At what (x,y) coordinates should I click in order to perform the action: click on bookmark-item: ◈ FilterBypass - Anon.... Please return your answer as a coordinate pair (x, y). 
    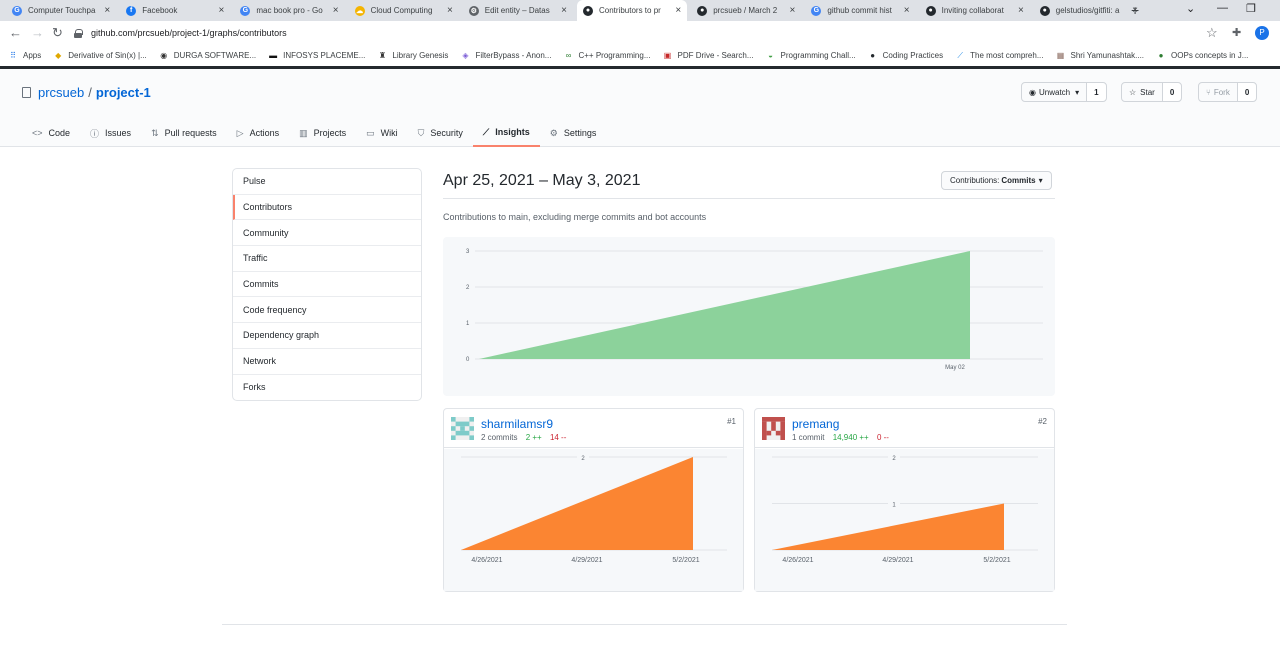
    Looking at the image, I should click on (505, 56).